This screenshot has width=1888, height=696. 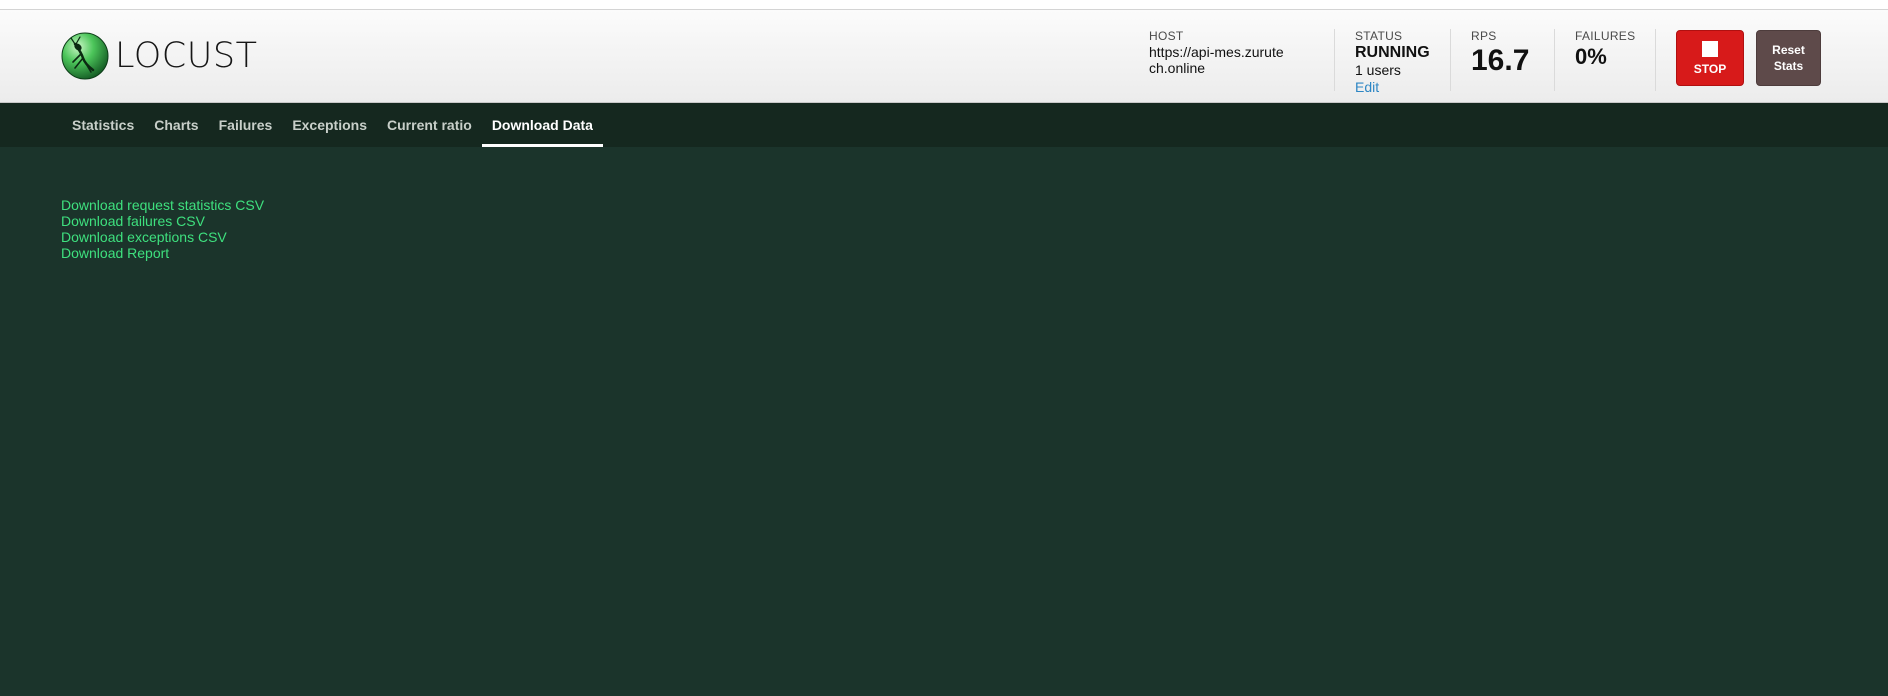 What do you see at coordinates (1710, 48) in the screenshot?
I see `stop-square-icon` at bounding box center [1710, 48].